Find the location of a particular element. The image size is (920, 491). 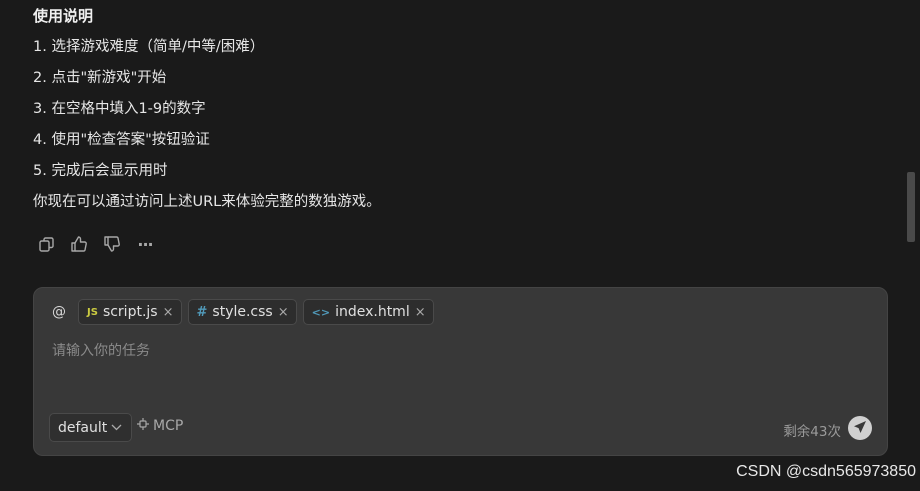

remaining-count: 剩余43次 is located at coordinates (812, 432).